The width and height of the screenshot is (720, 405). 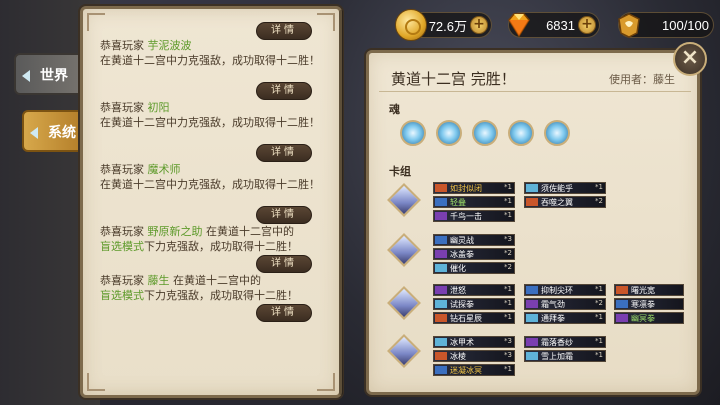 What do you see at coordinates (474, 268) in the screenshot?
I see `card-chip: 催化 *2` at bounding box center [474, 268].